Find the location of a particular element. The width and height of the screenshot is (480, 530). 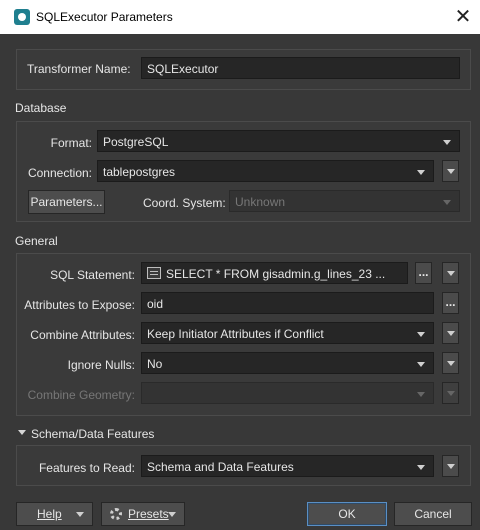

close-button: ✕ is located at coordinates (463, 17).